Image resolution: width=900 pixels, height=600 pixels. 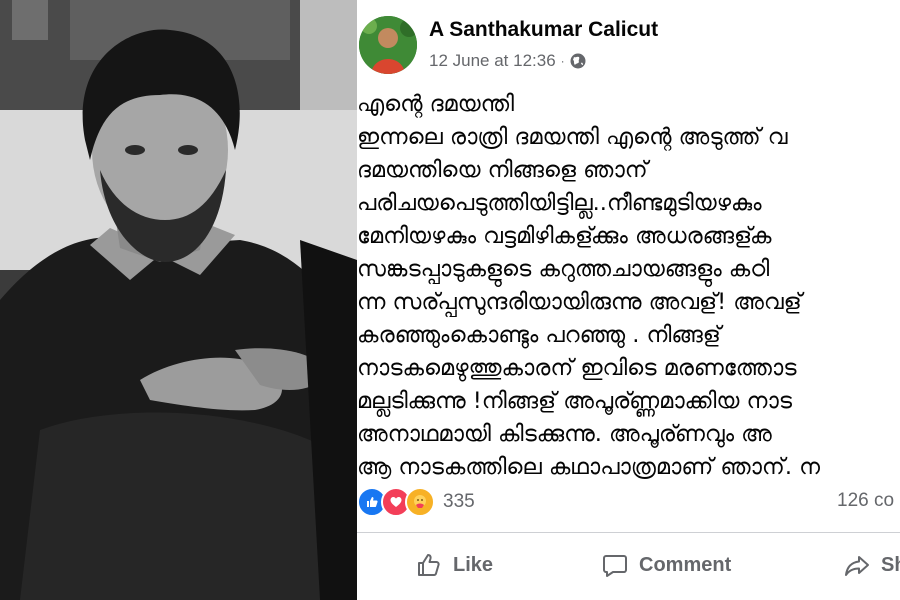 What do you see at coordinates (857, 566) in the screenshot?
I see `share-arrow-icon` at bounding box center [857, 566].